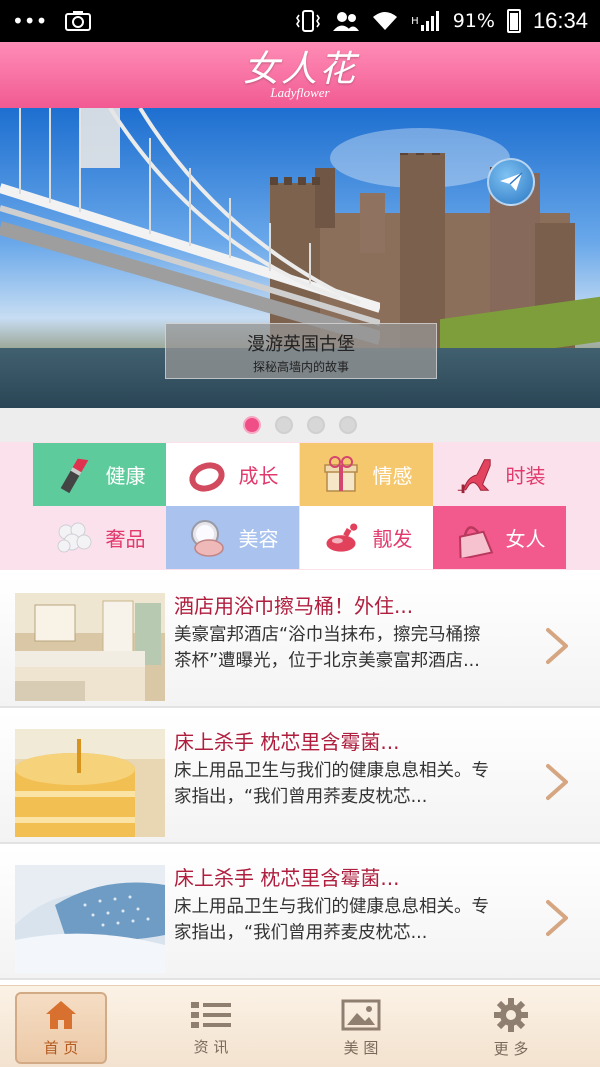 Image resolution: width=600 pixels, height=1067 pixels. Describe the element at coordinates (211, 1014) in the screenshot. I see `list-icon` at that location.